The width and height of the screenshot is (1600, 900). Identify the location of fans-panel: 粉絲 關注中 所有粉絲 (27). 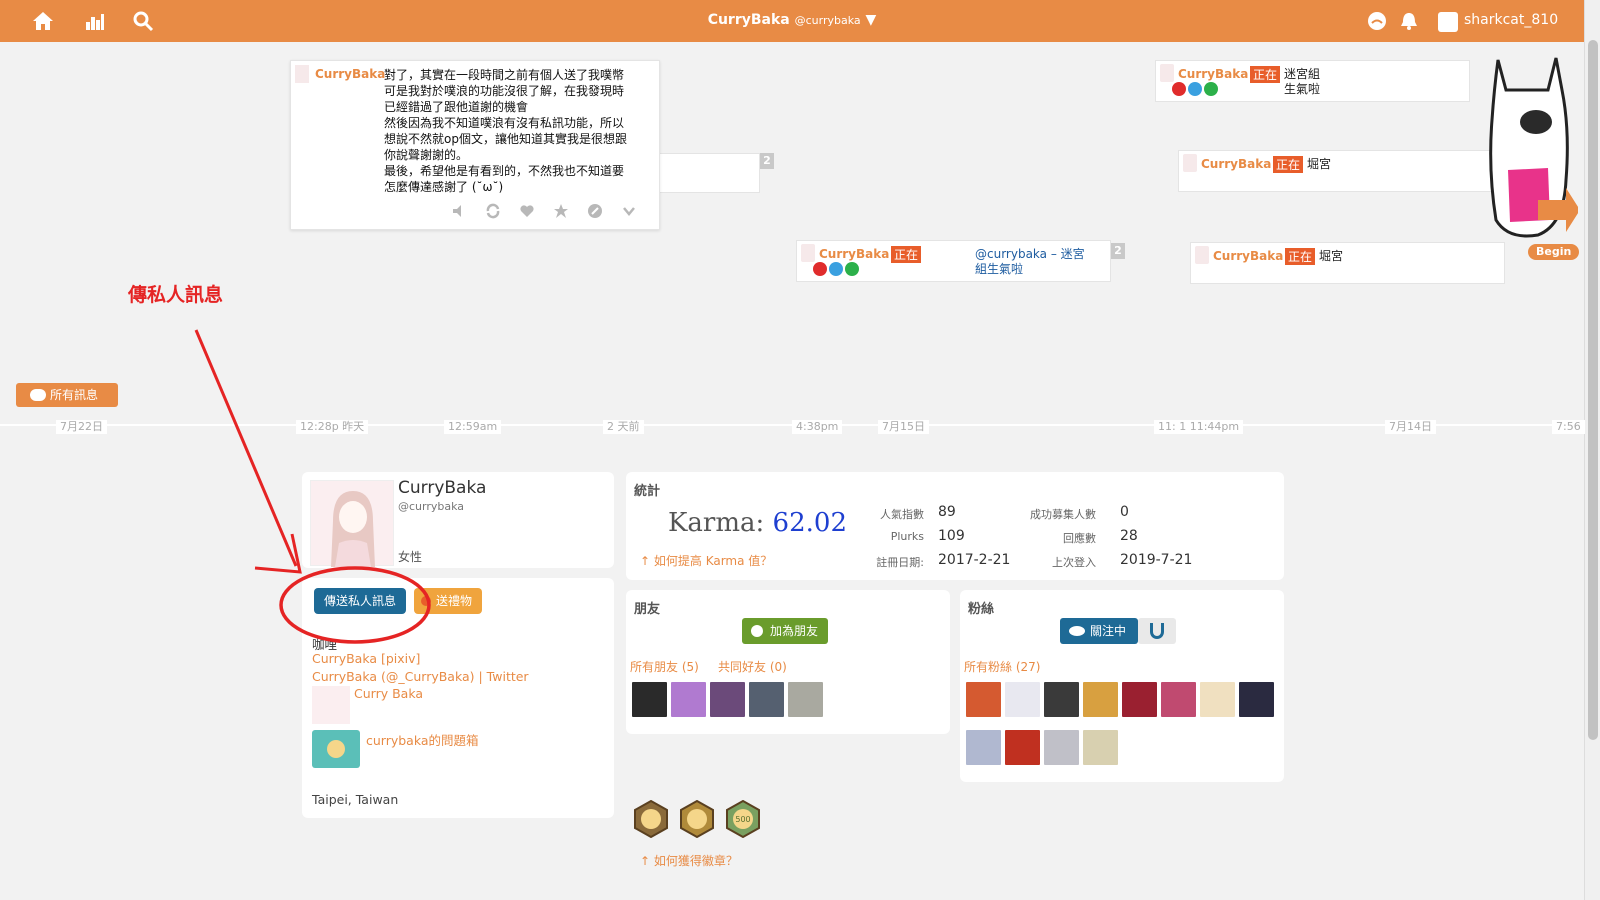
(1122, 686).